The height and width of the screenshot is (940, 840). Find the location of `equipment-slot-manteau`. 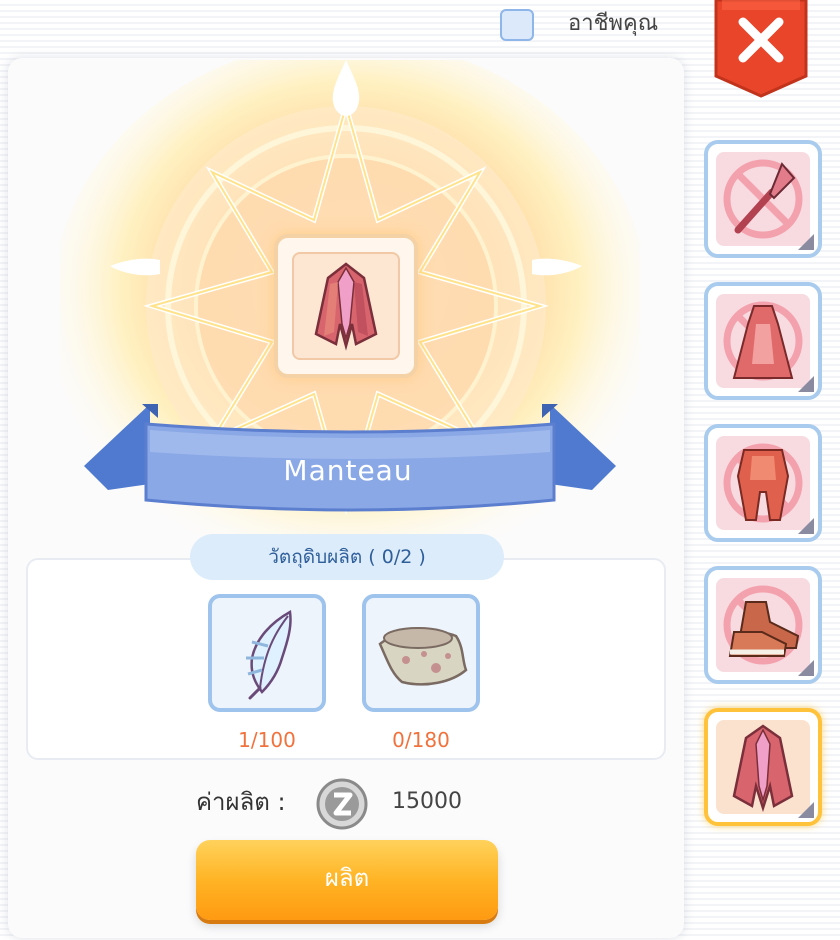

equipment-slot-manteau is located at coordinates (763, 767).